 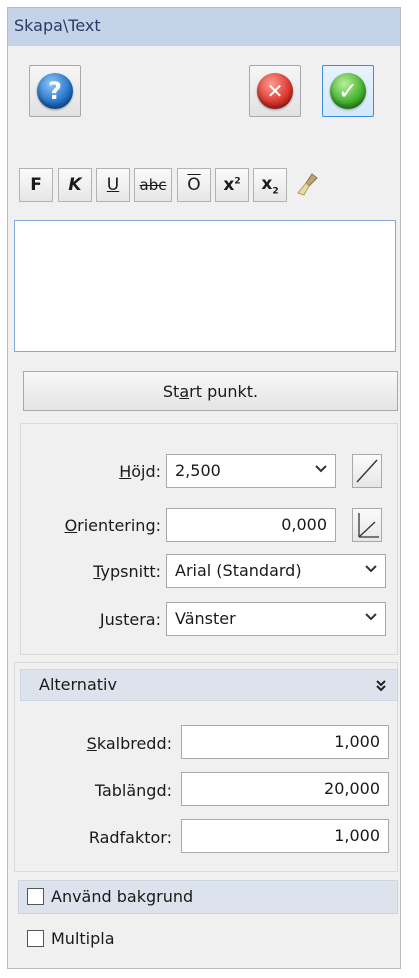 I want to click on angle-icon, so click(x=368, y=525).